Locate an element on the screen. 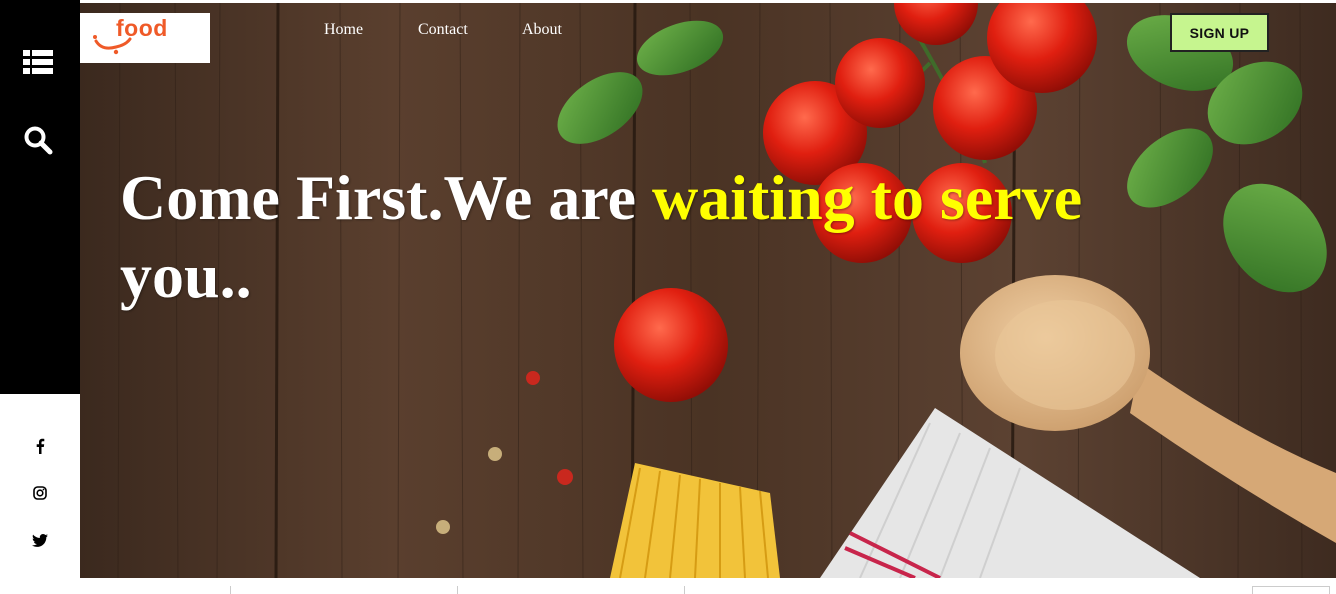  sidebar is located at coordinates (40, 197).